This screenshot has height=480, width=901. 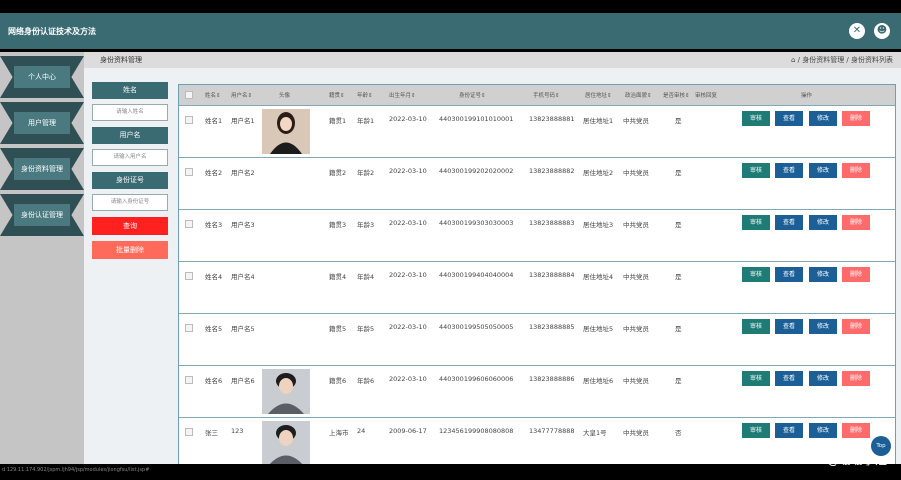 I want to click on cell-age: 24, so click(x=361, y=431).